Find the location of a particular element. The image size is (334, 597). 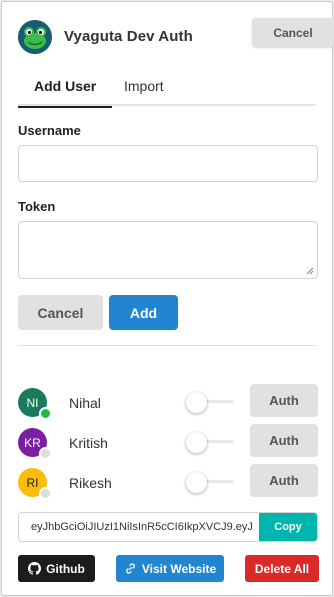

visit-website-button: Visit Website is located at coordinates (170, 568).